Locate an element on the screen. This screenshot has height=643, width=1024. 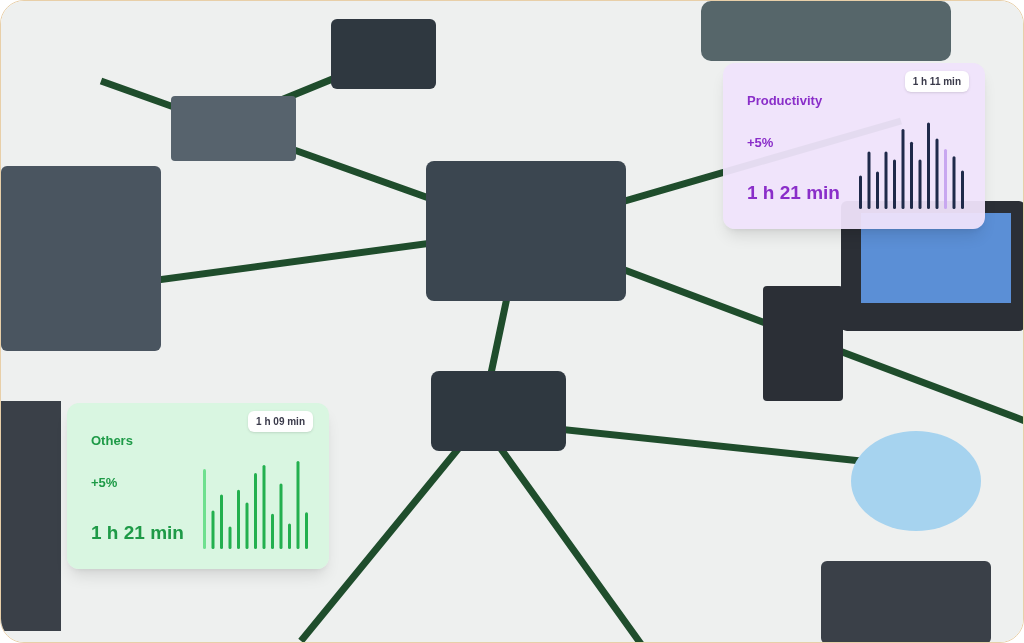
card-title: Others is located at coordinates (112, 441).